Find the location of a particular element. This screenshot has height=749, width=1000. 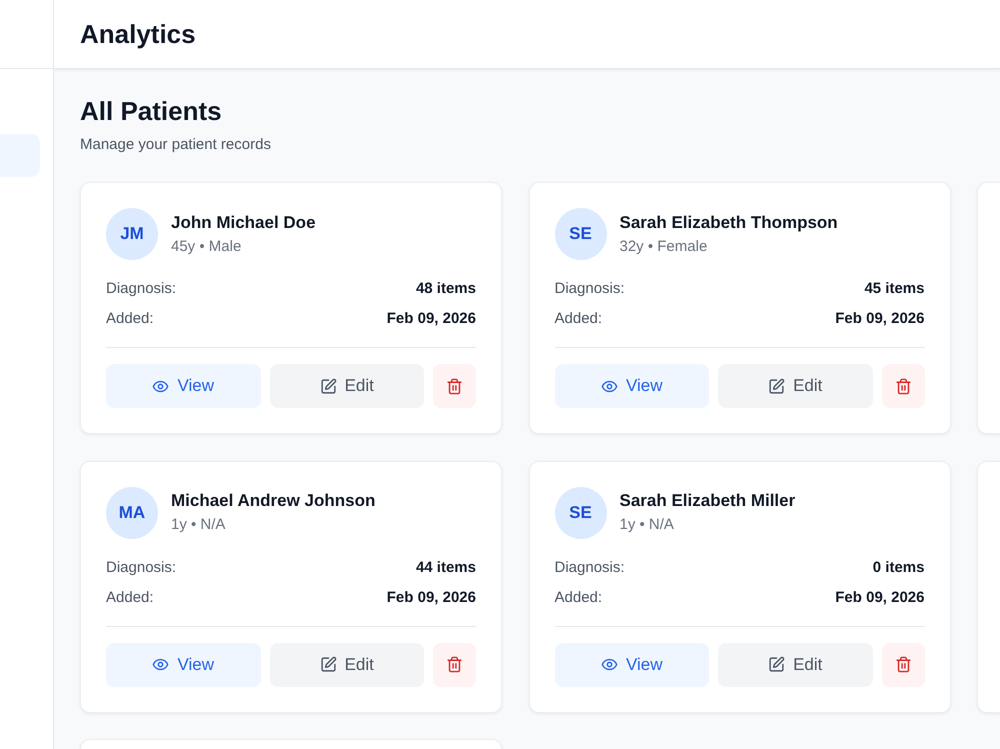

patient-meta: 32y • Female is located at coordinates (664, 246).